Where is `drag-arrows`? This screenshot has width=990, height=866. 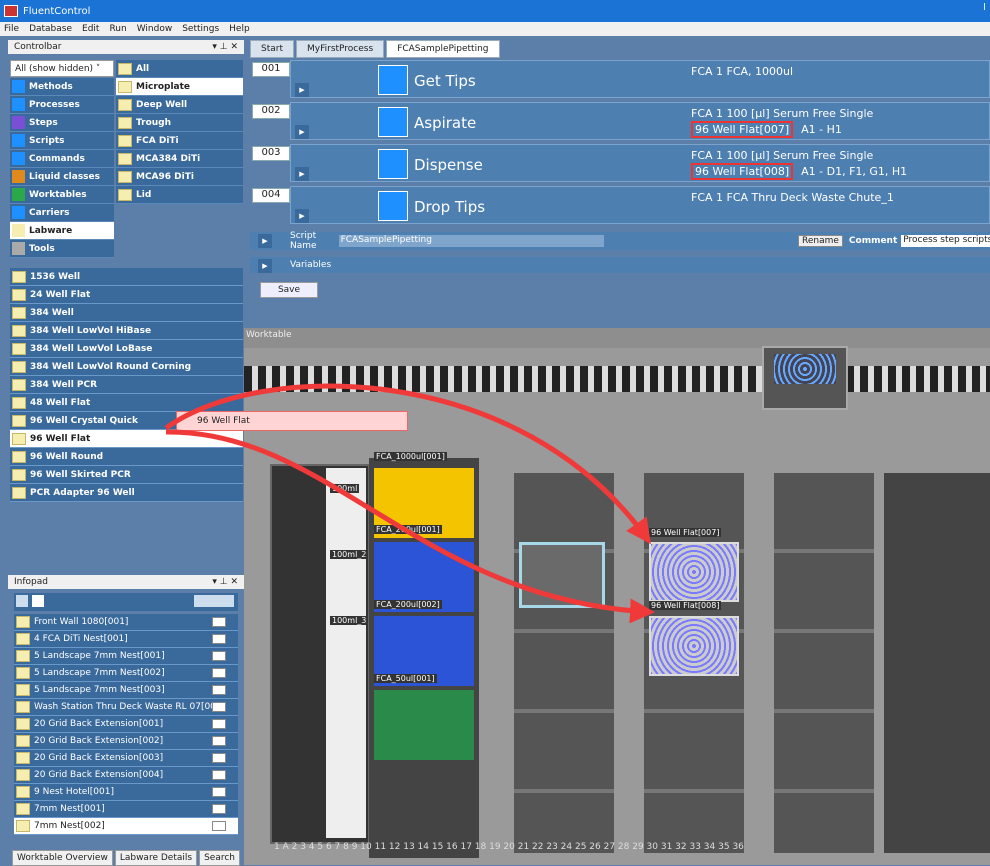
drag-arrows is located at coordinates (409, 503).